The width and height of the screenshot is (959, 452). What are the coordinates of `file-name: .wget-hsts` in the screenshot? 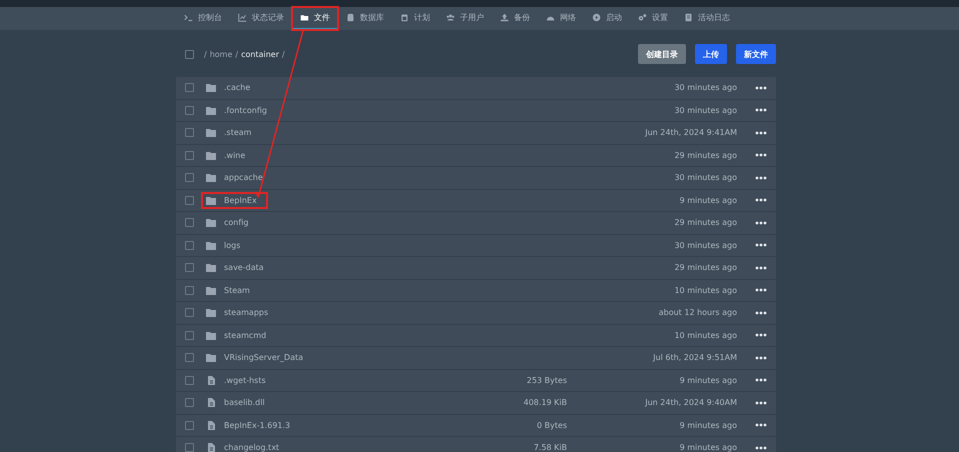 It's located at (245, 380).